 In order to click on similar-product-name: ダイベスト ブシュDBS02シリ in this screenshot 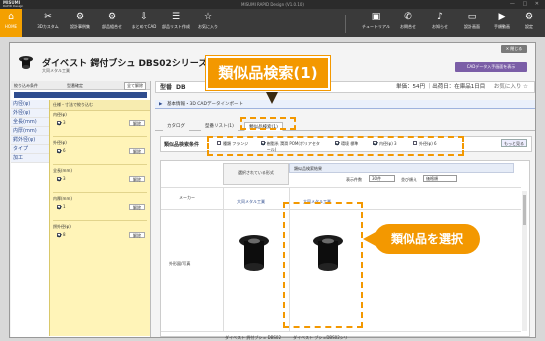, I will do `click(320, 338)`.